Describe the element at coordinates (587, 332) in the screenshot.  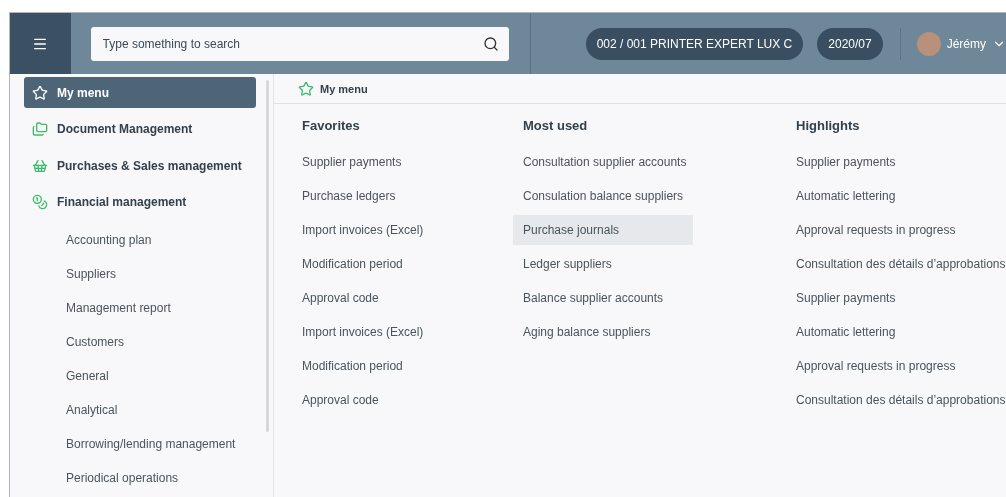
I see `menu-link: Aging balance suppliers` at that location.